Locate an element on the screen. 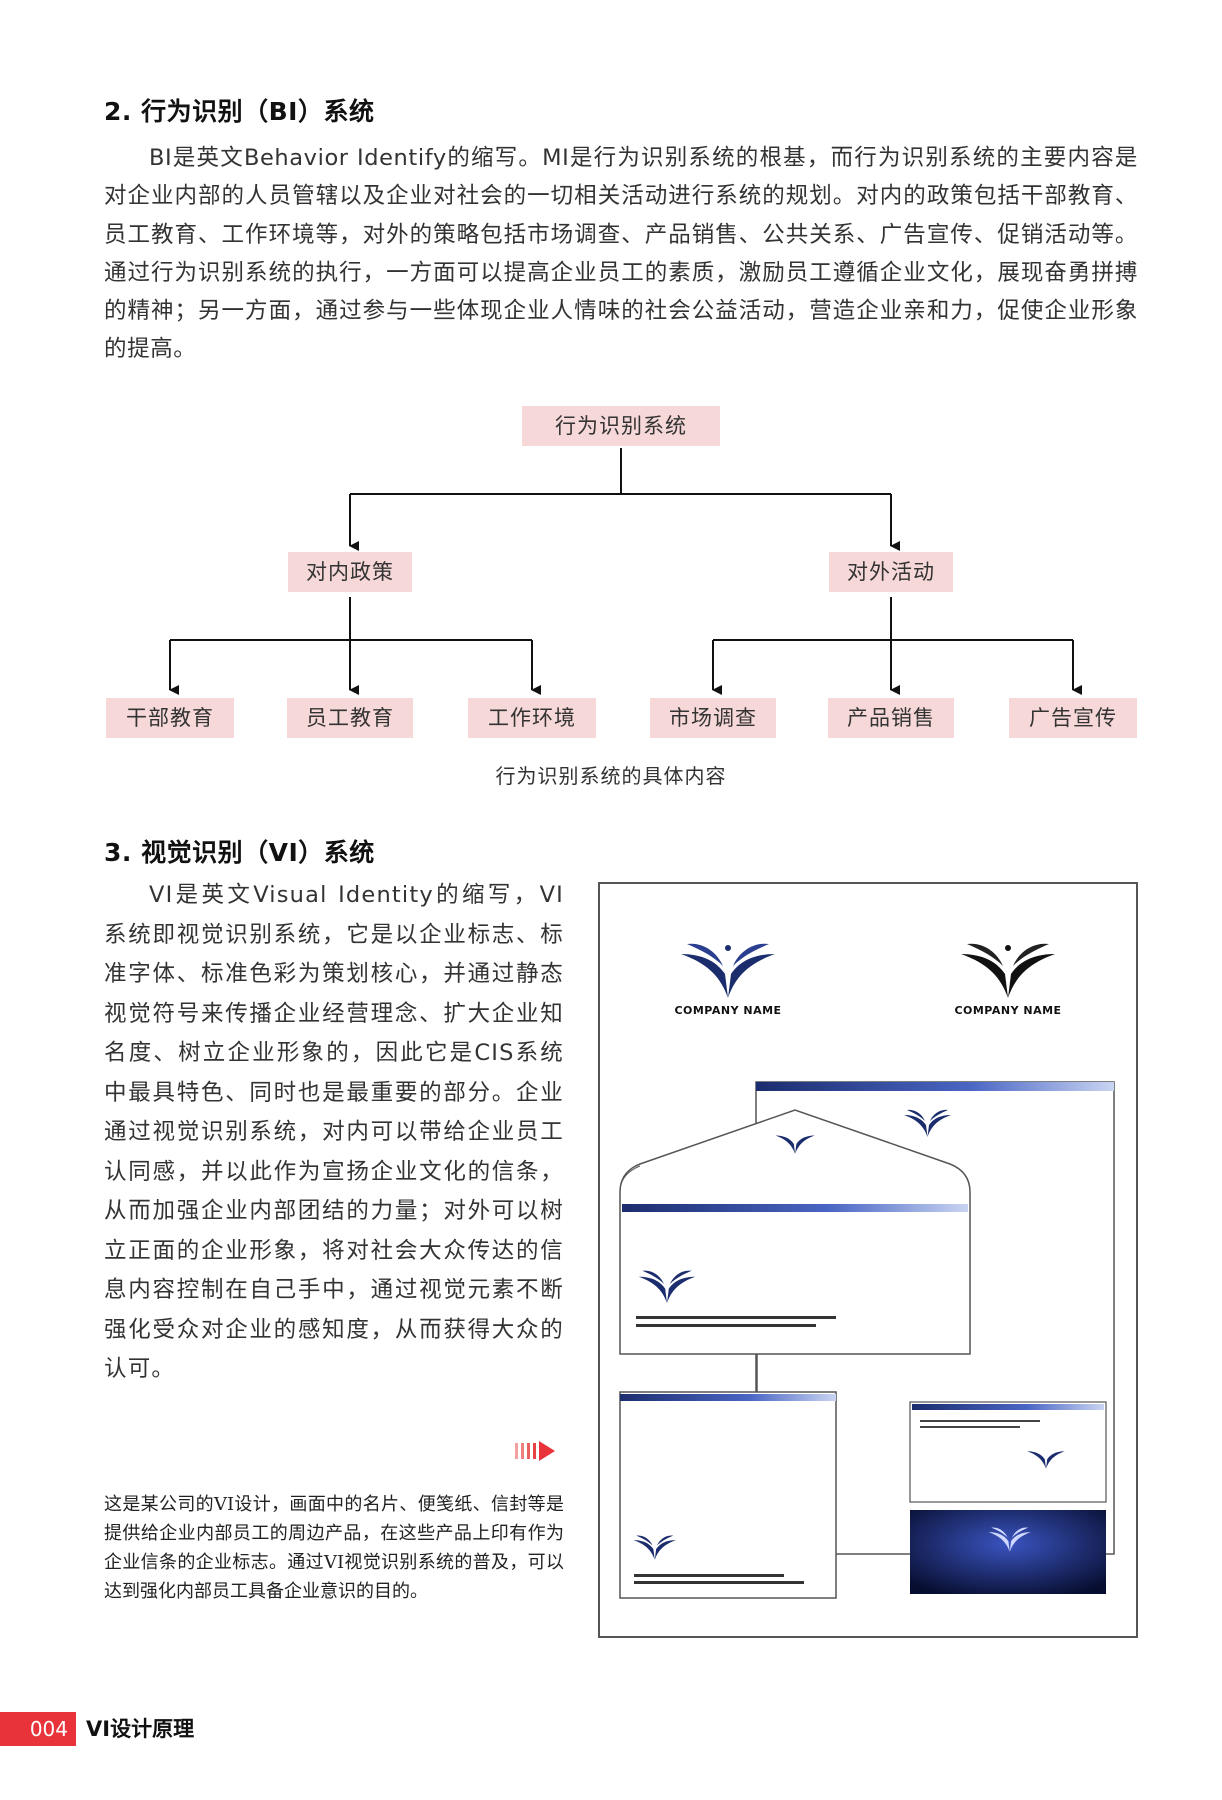 The height and width of the screenshot is (1800, 1222). stationery-mockup is located at coordinates (867, 1340).